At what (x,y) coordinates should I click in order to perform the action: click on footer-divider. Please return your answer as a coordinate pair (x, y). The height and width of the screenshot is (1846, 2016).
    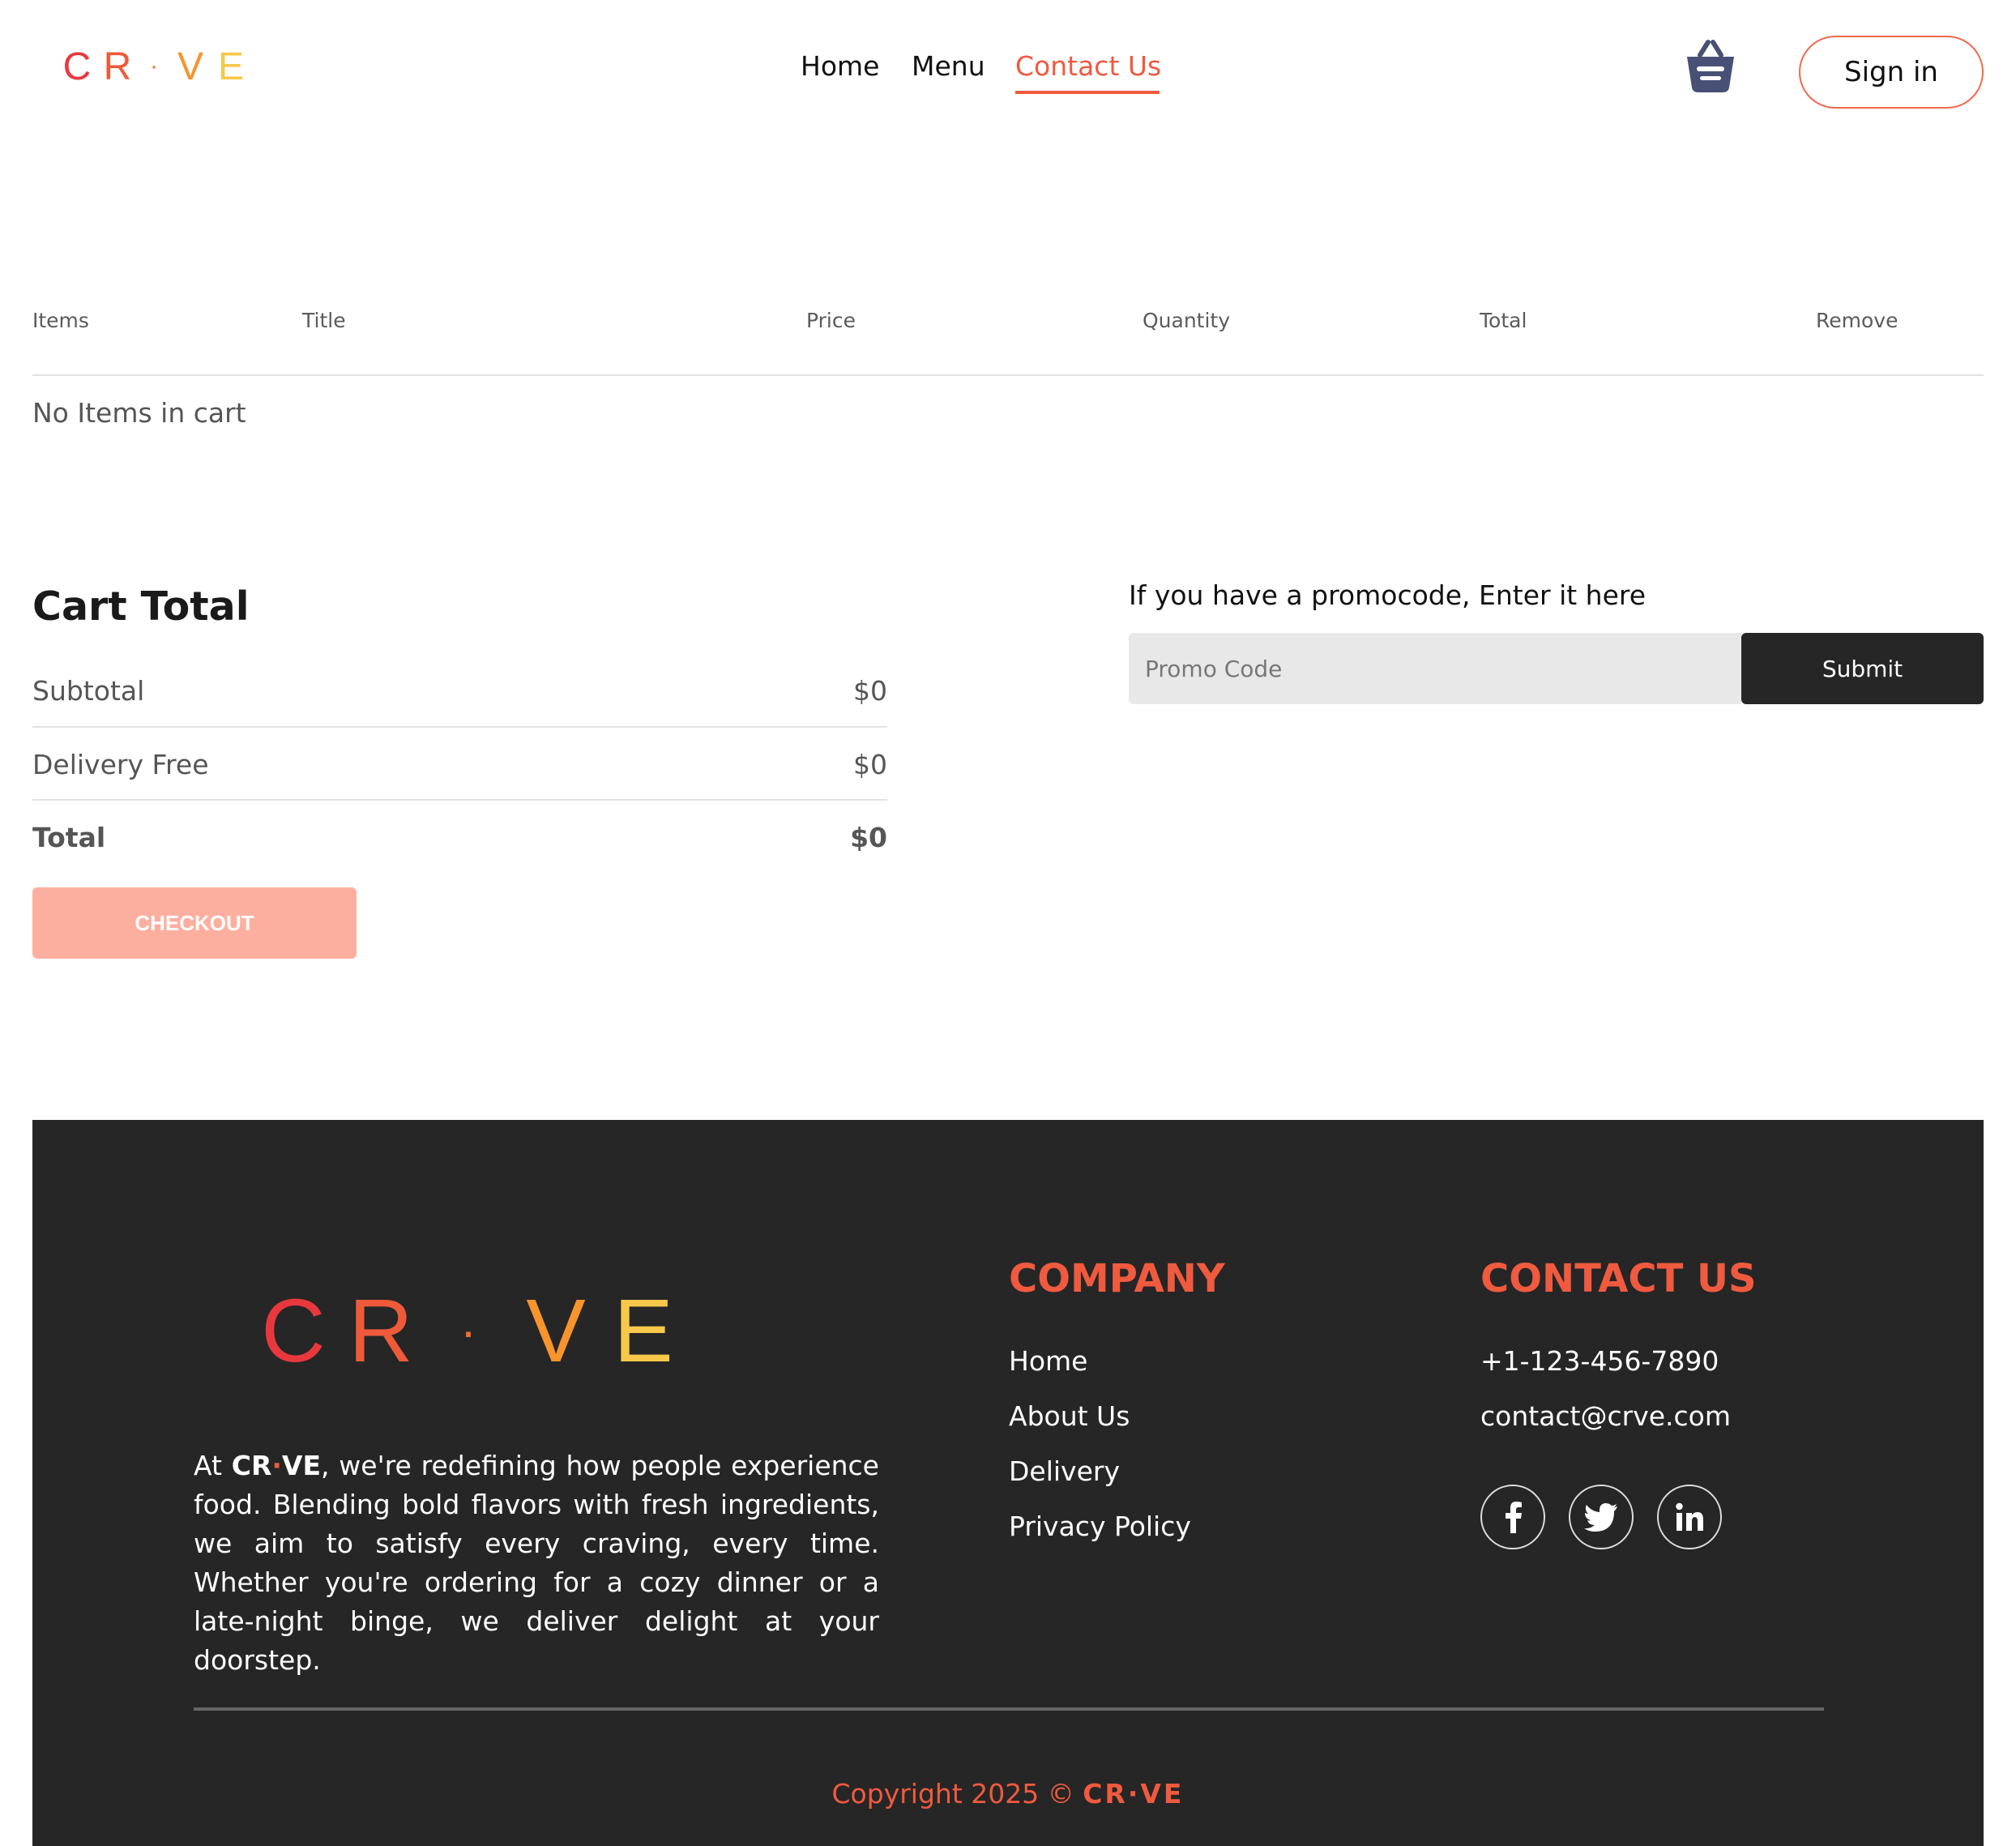
    Looking at the image, I should click on (1009, 1709).